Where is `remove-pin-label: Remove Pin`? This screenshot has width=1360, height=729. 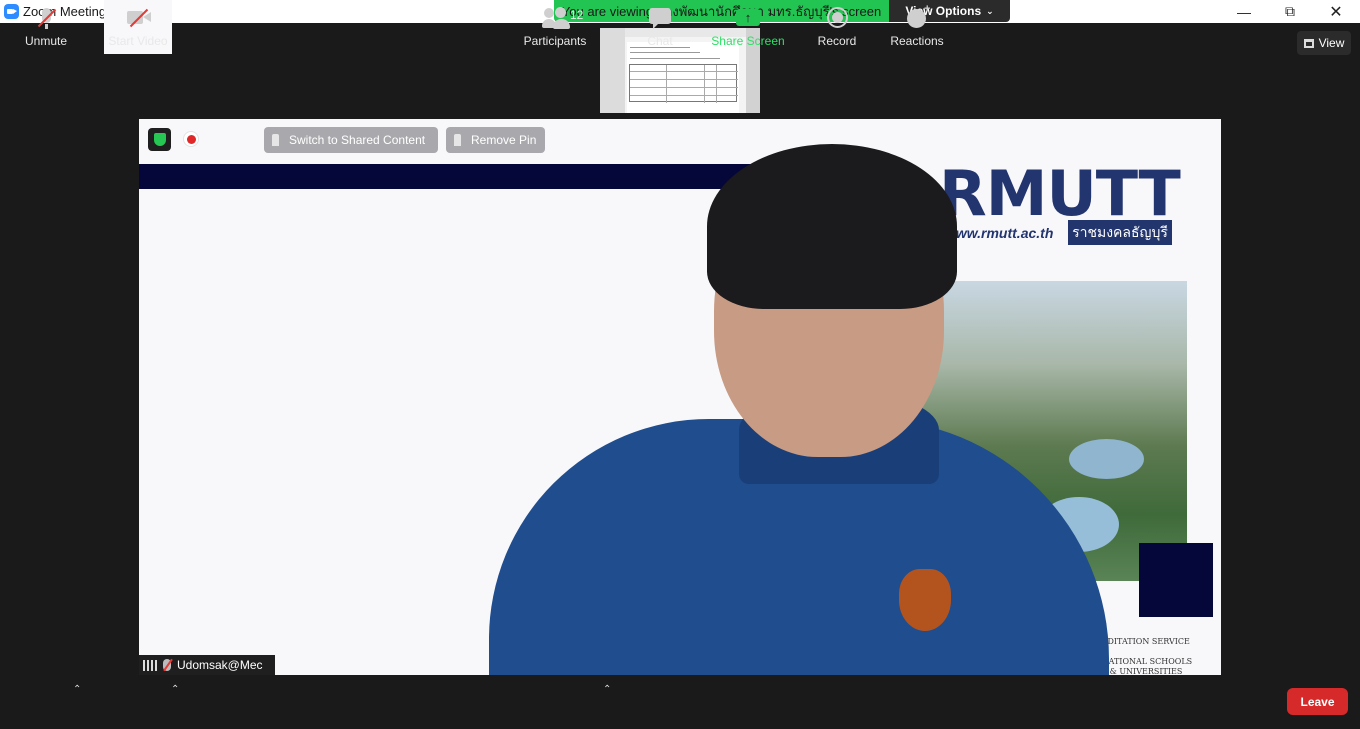 remove-pin-label: Remove Pin is located at coordinates (504, 140).